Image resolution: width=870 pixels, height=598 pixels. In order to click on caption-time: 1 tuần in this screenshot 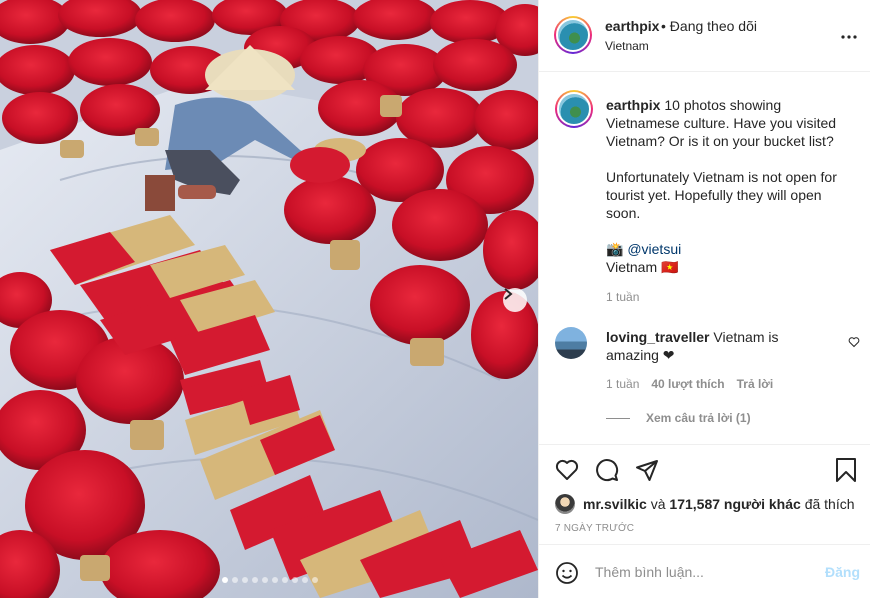, I will do `click(622, 297)`.